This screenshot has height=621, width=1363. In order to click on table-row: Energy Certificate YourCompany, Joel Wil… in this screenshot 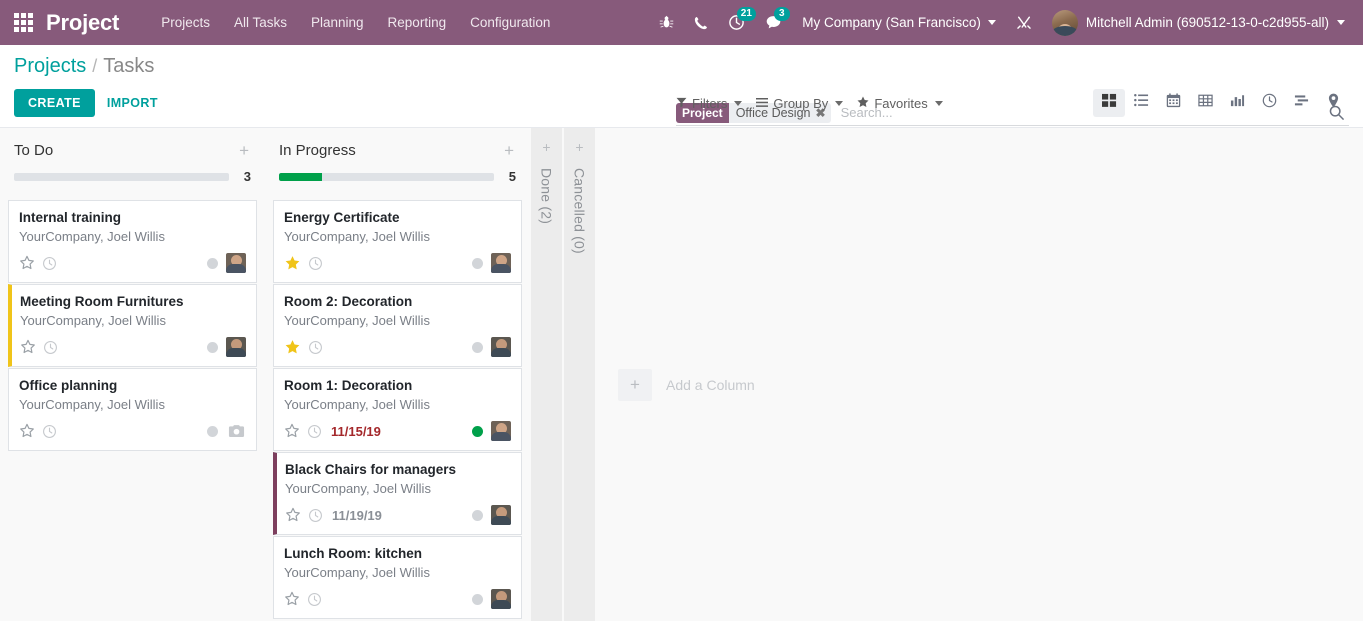, I will do `click(397, 242)`.